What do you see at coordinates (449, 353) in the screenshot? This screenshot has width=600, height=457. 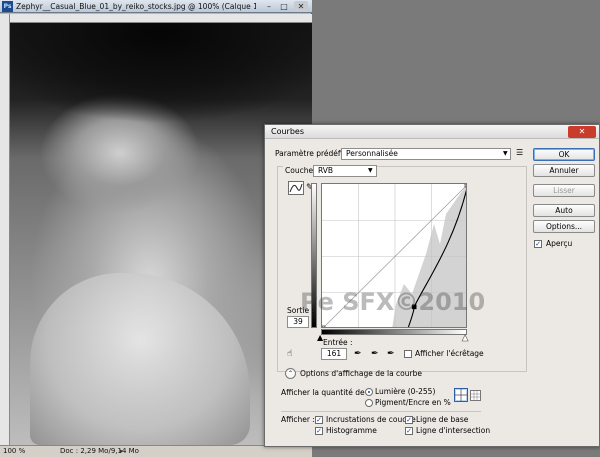 I see `show-clipping-label: Afficher l'écrêtage` at bounding box center [449, 353].